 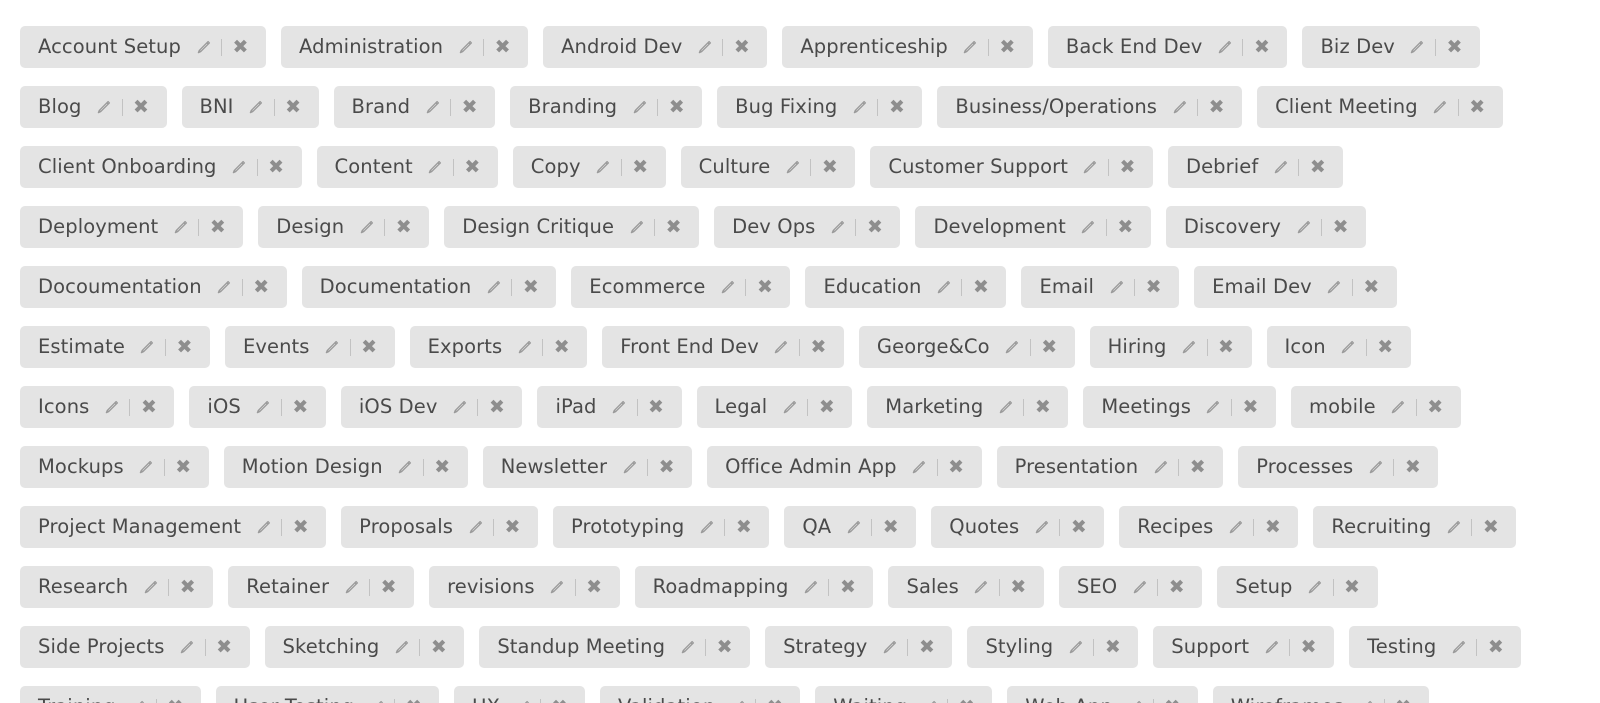 What do you see at coordinates (820, 107) in the screenshot?
I see `tag-chip: Bug Fixing ✖` at bounding box center [820, 107].